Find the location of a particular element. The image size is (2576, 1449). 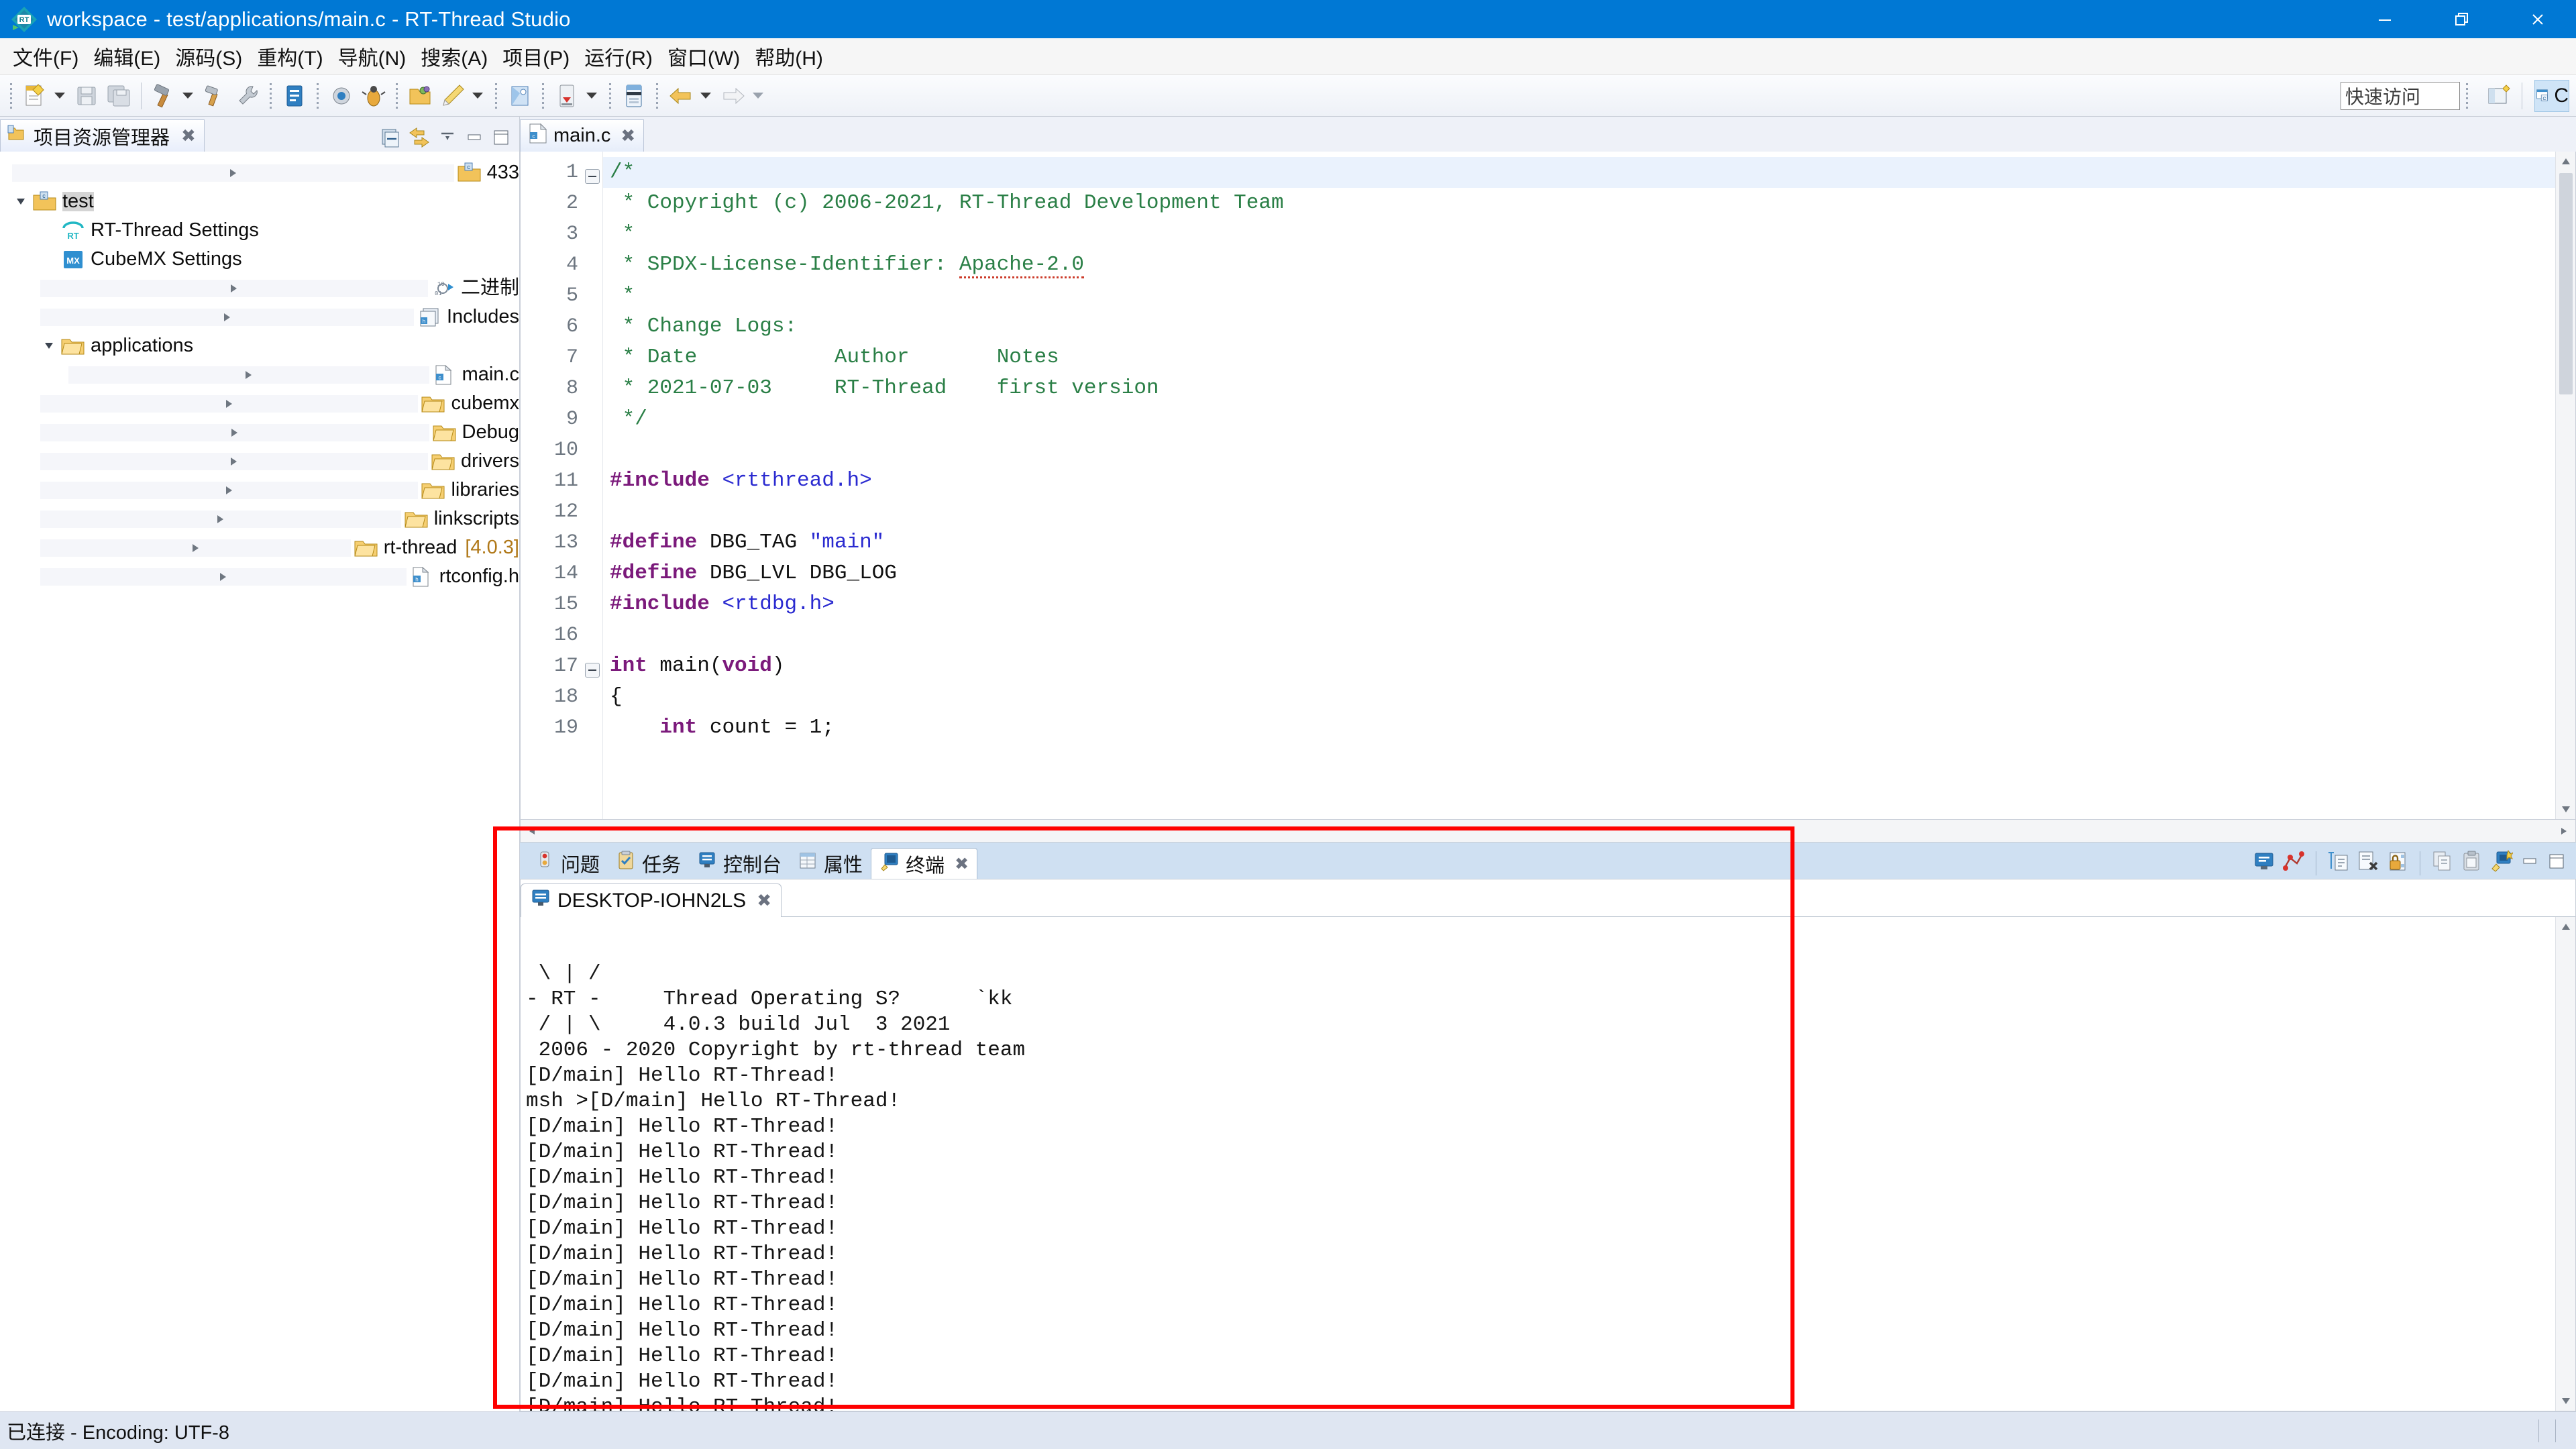

new-file-dropdown-icon is located at coordinates (59, 95).